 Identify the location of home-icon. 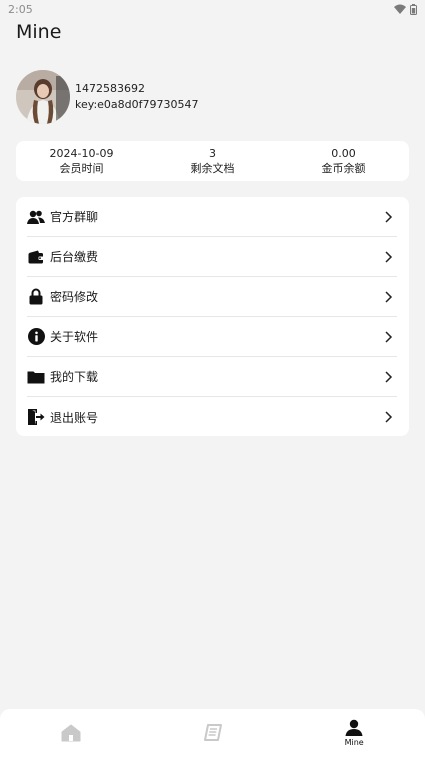
(71, 733).